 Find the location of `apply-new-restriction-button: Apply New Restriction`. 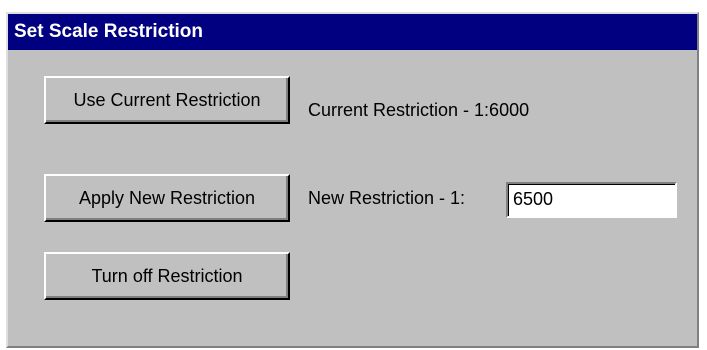

apply-new-restriction-button: Apply New Restriction is located at coordinates (167, 198).